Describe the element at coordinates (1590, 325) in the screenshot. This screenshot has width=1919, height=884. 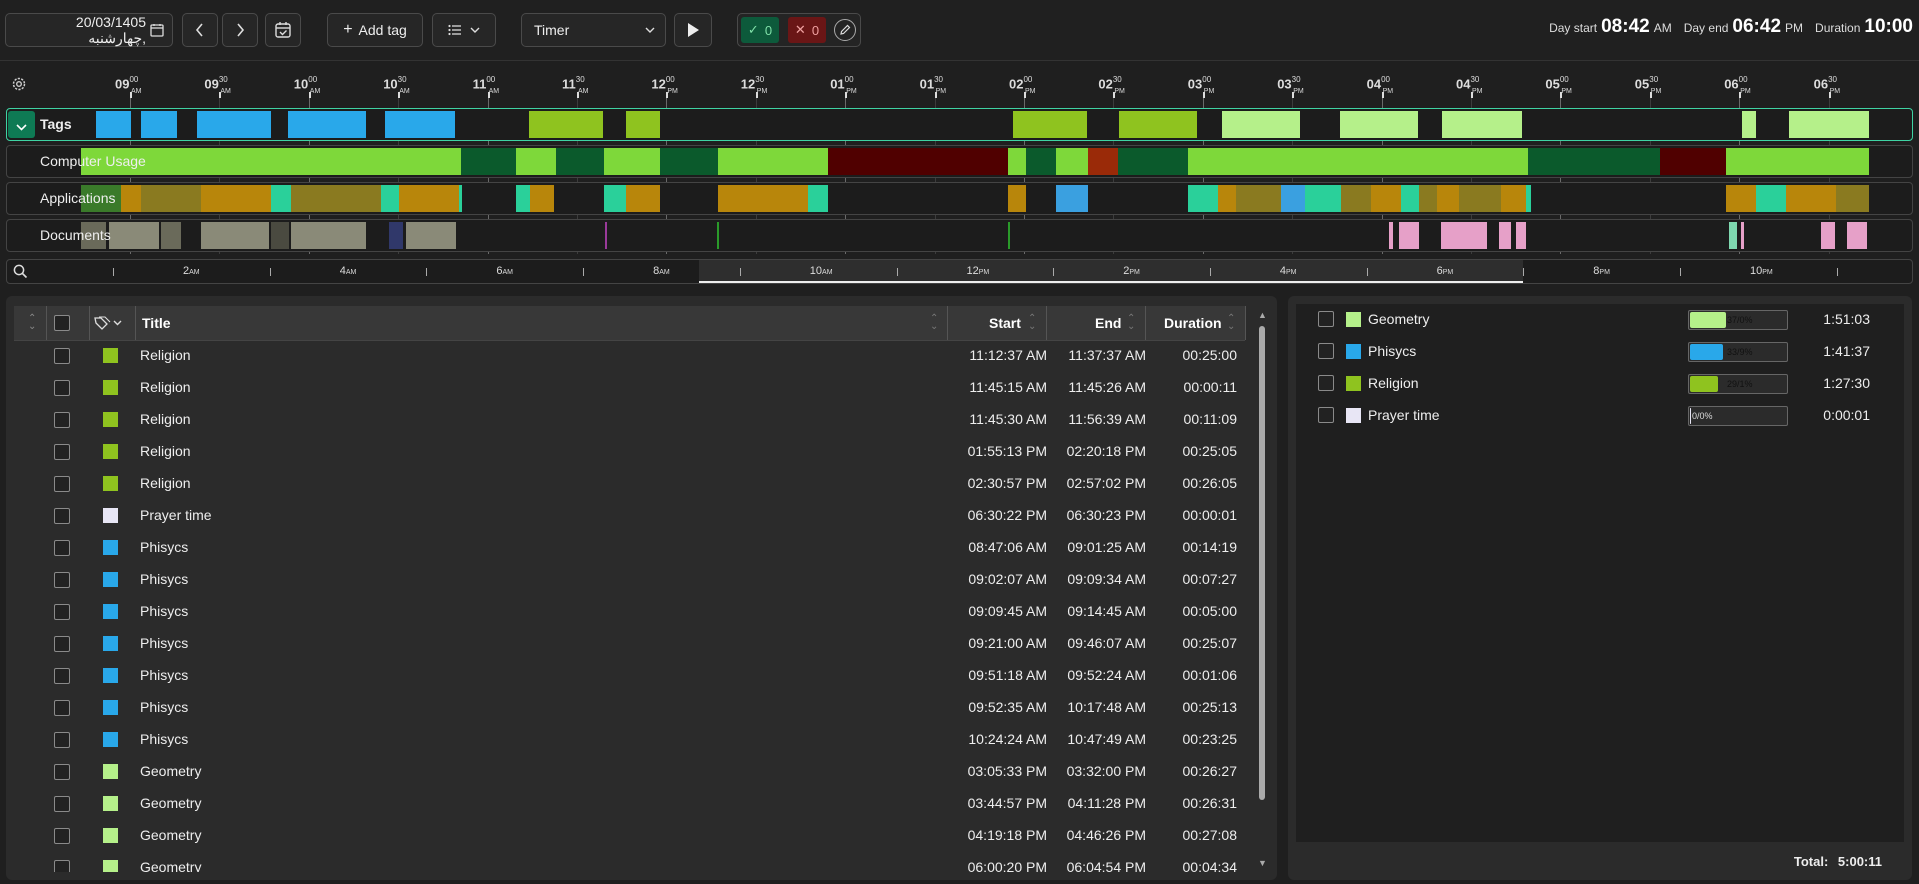
I see `summary-item: Geometry 37/0% 1:51:03` at that location.